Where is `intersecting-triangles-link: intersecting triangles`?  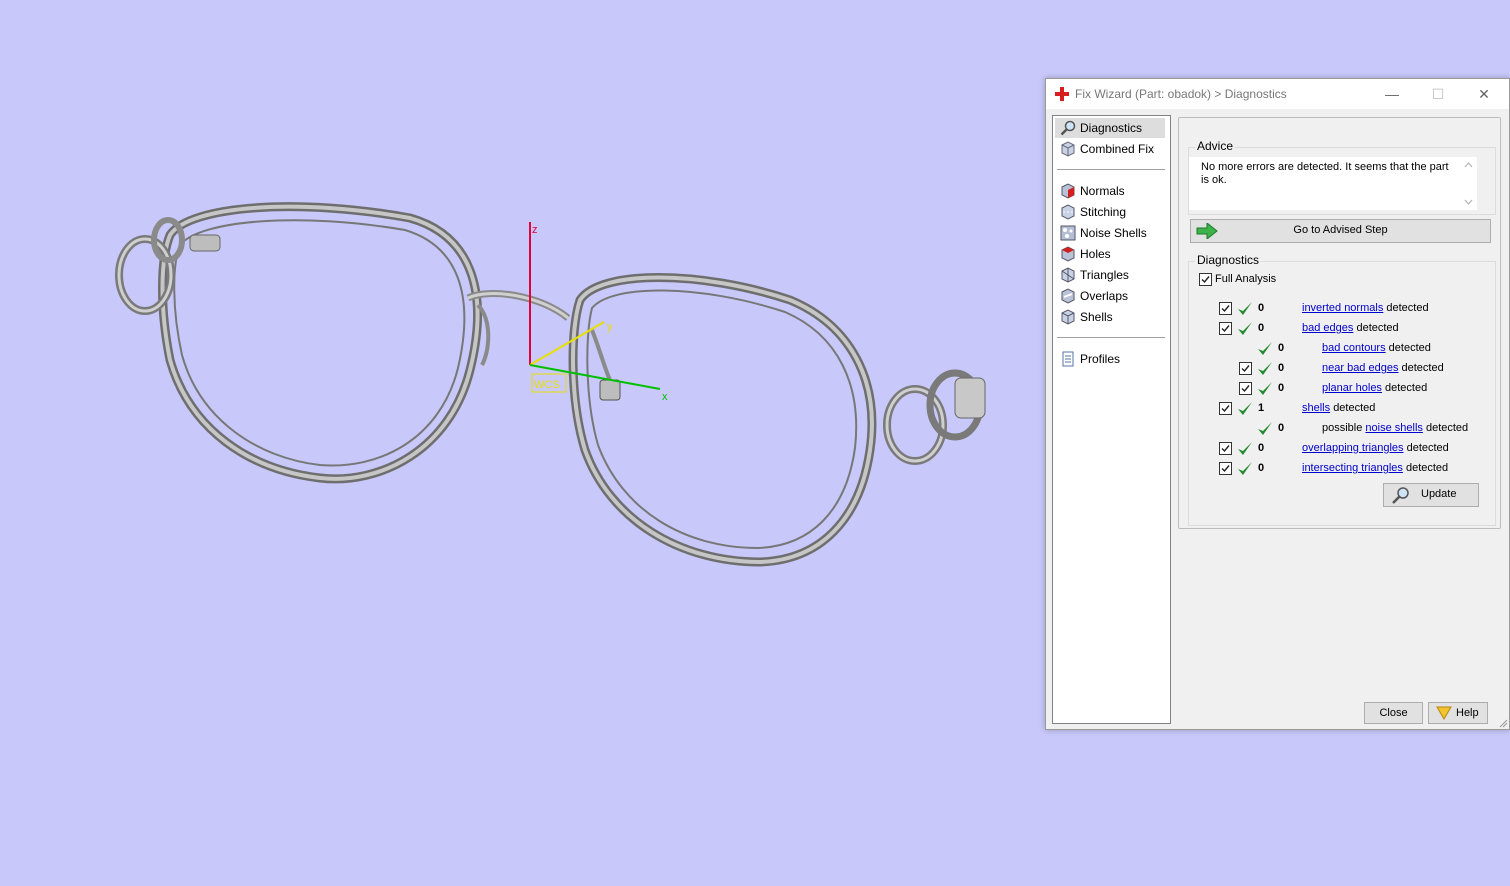
intersecting-triangles-link: intersecting triangles is located at coordinates (1352, 468).